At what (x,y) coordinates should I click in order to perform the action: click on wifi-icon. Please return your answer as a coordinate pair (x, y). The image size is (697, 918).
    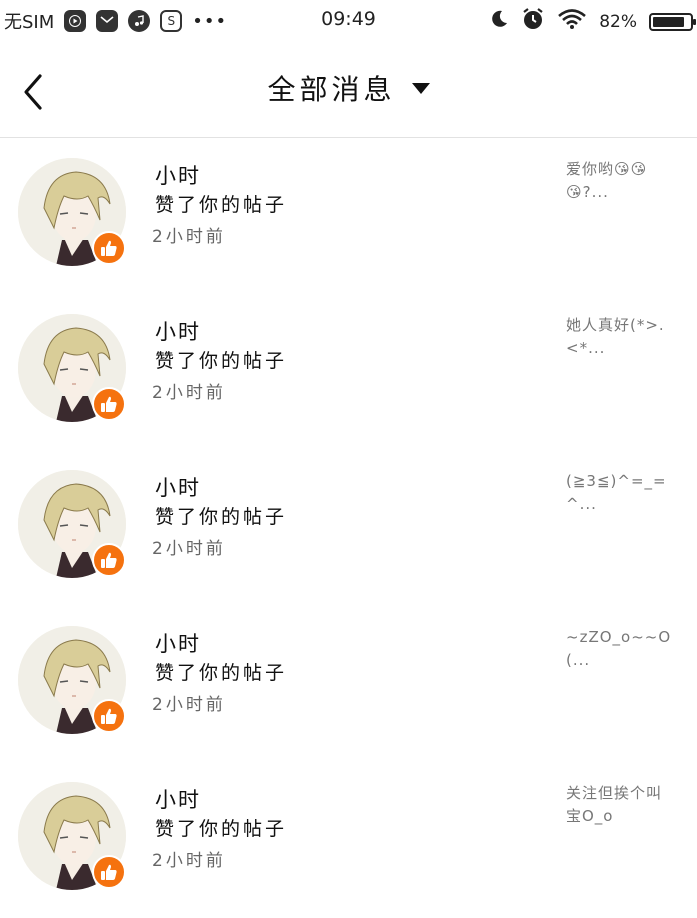
    Looking at the image, I should click on (572, 21).